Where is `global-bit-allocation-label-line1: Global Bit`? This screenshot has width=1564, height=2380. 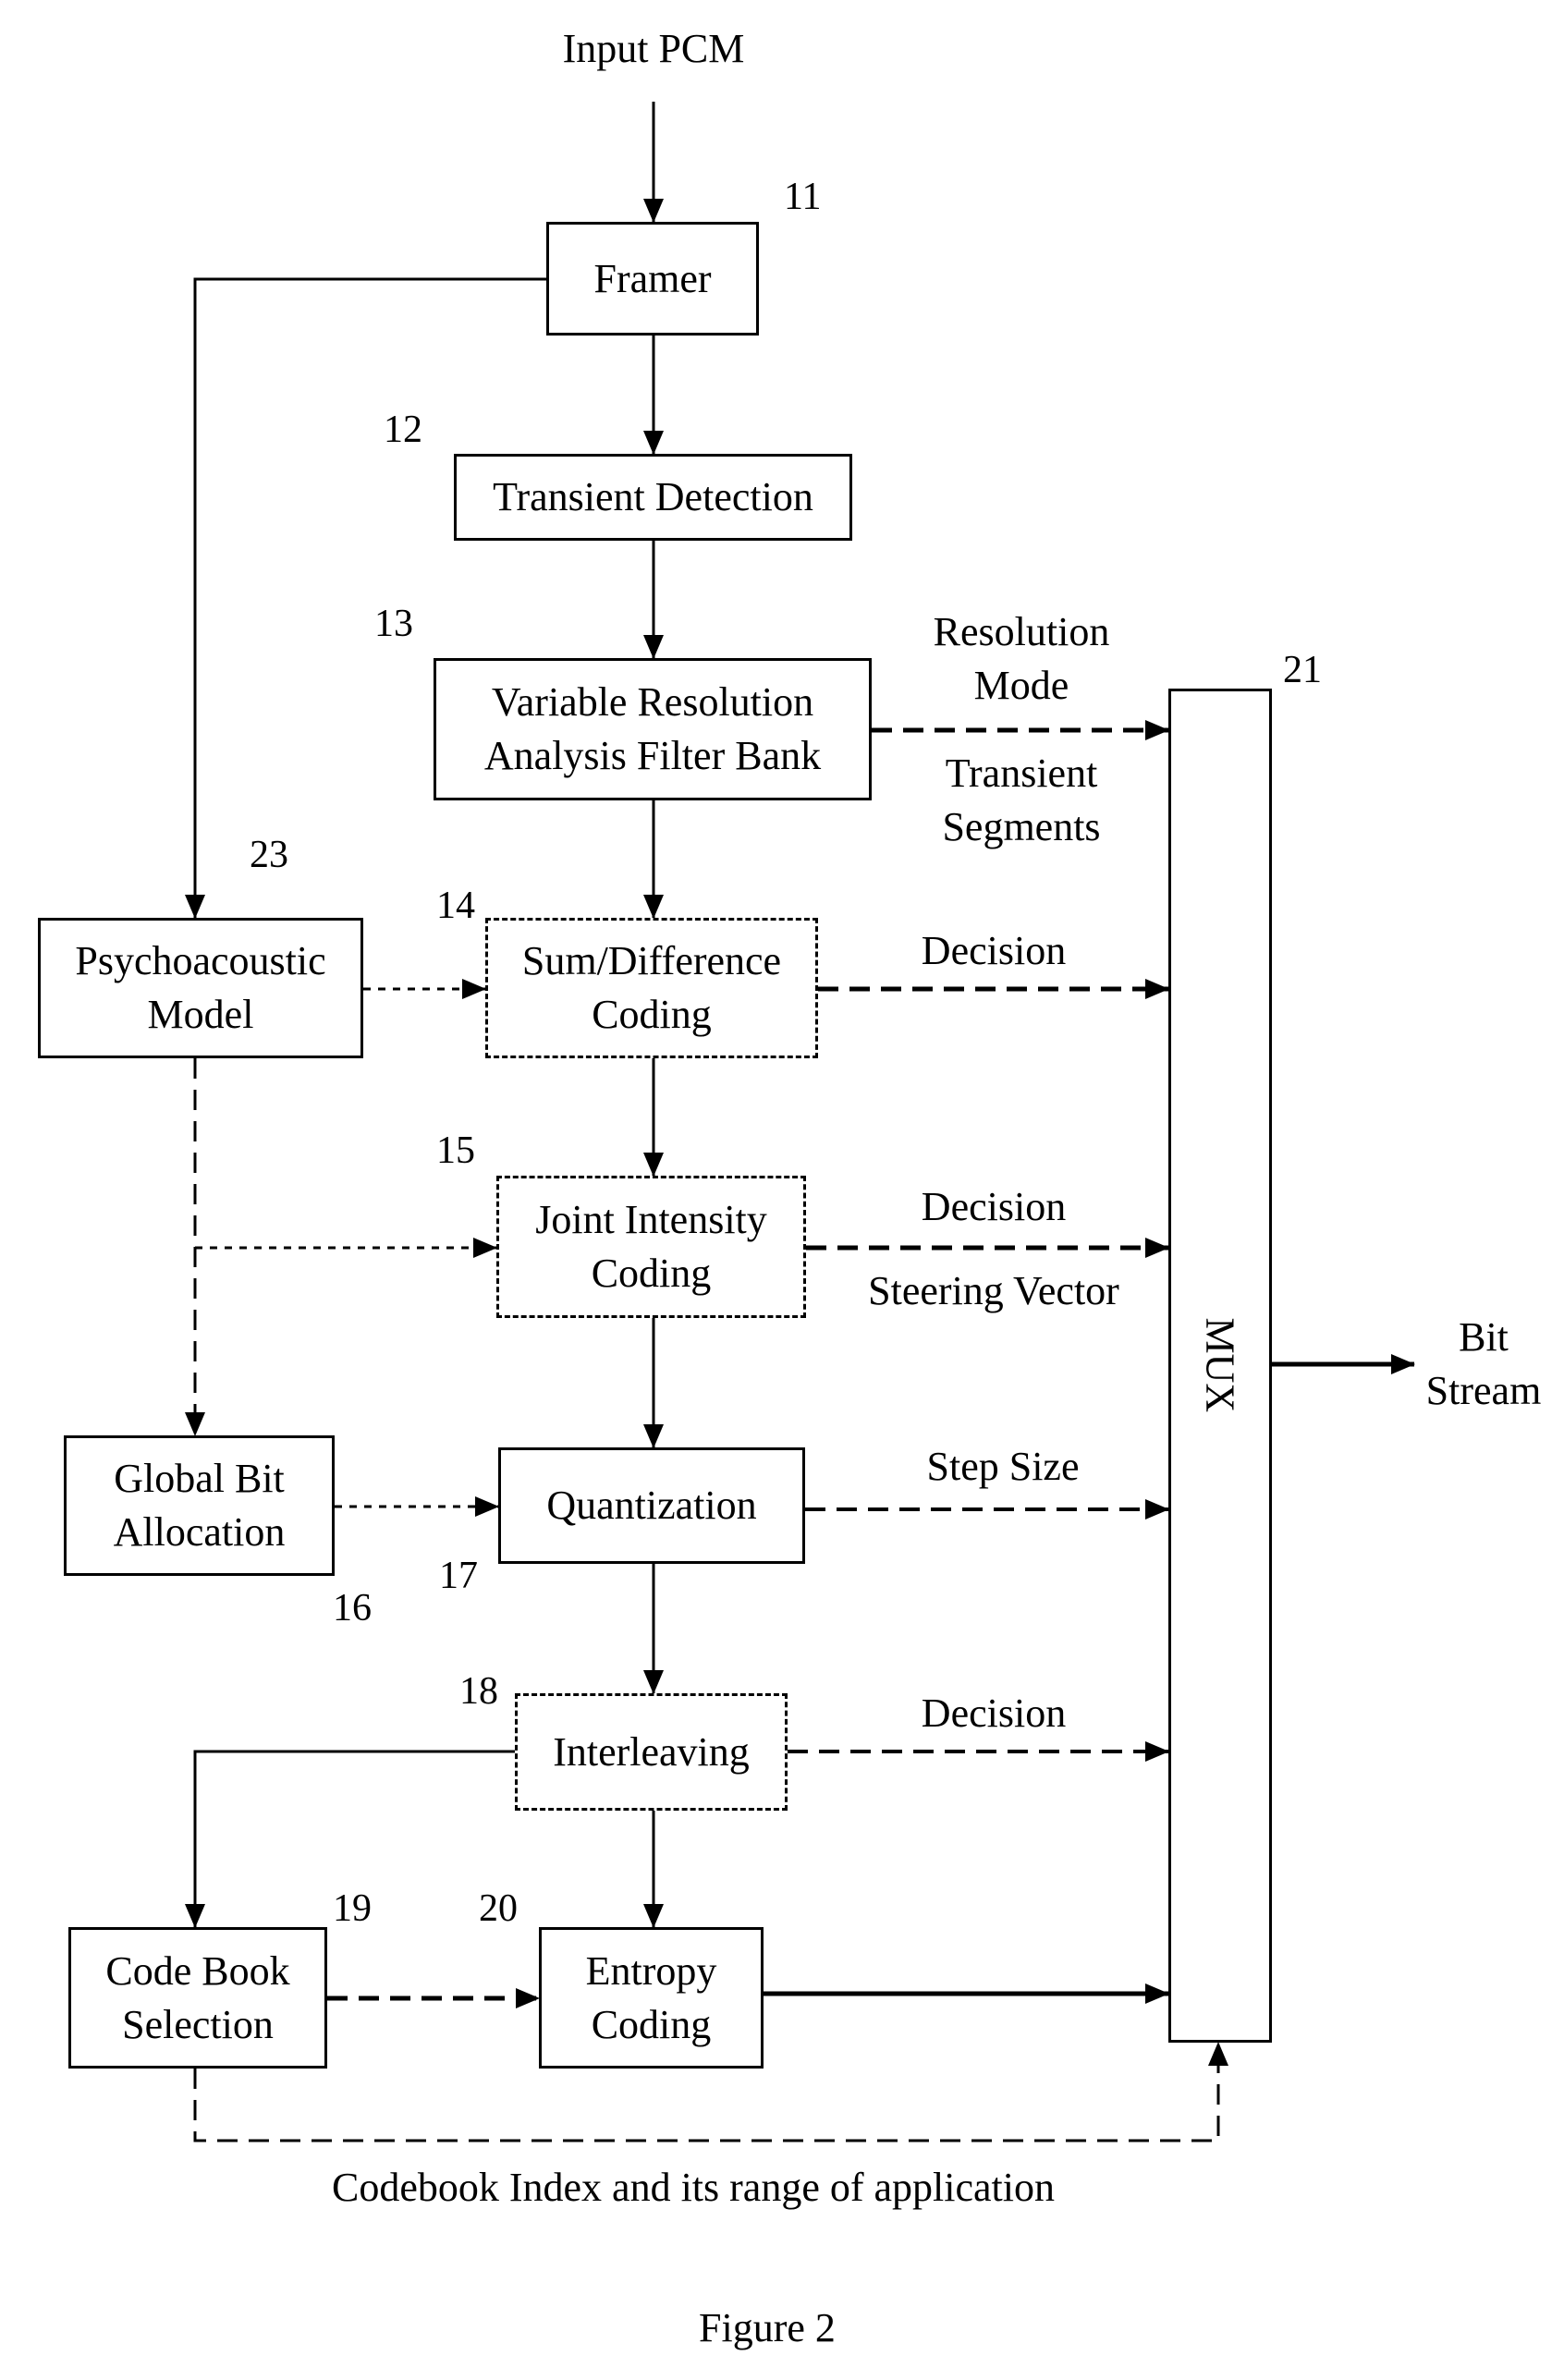 global-bit-allocation-label-line1: Global Bit is located at coordinates (200, 1478).